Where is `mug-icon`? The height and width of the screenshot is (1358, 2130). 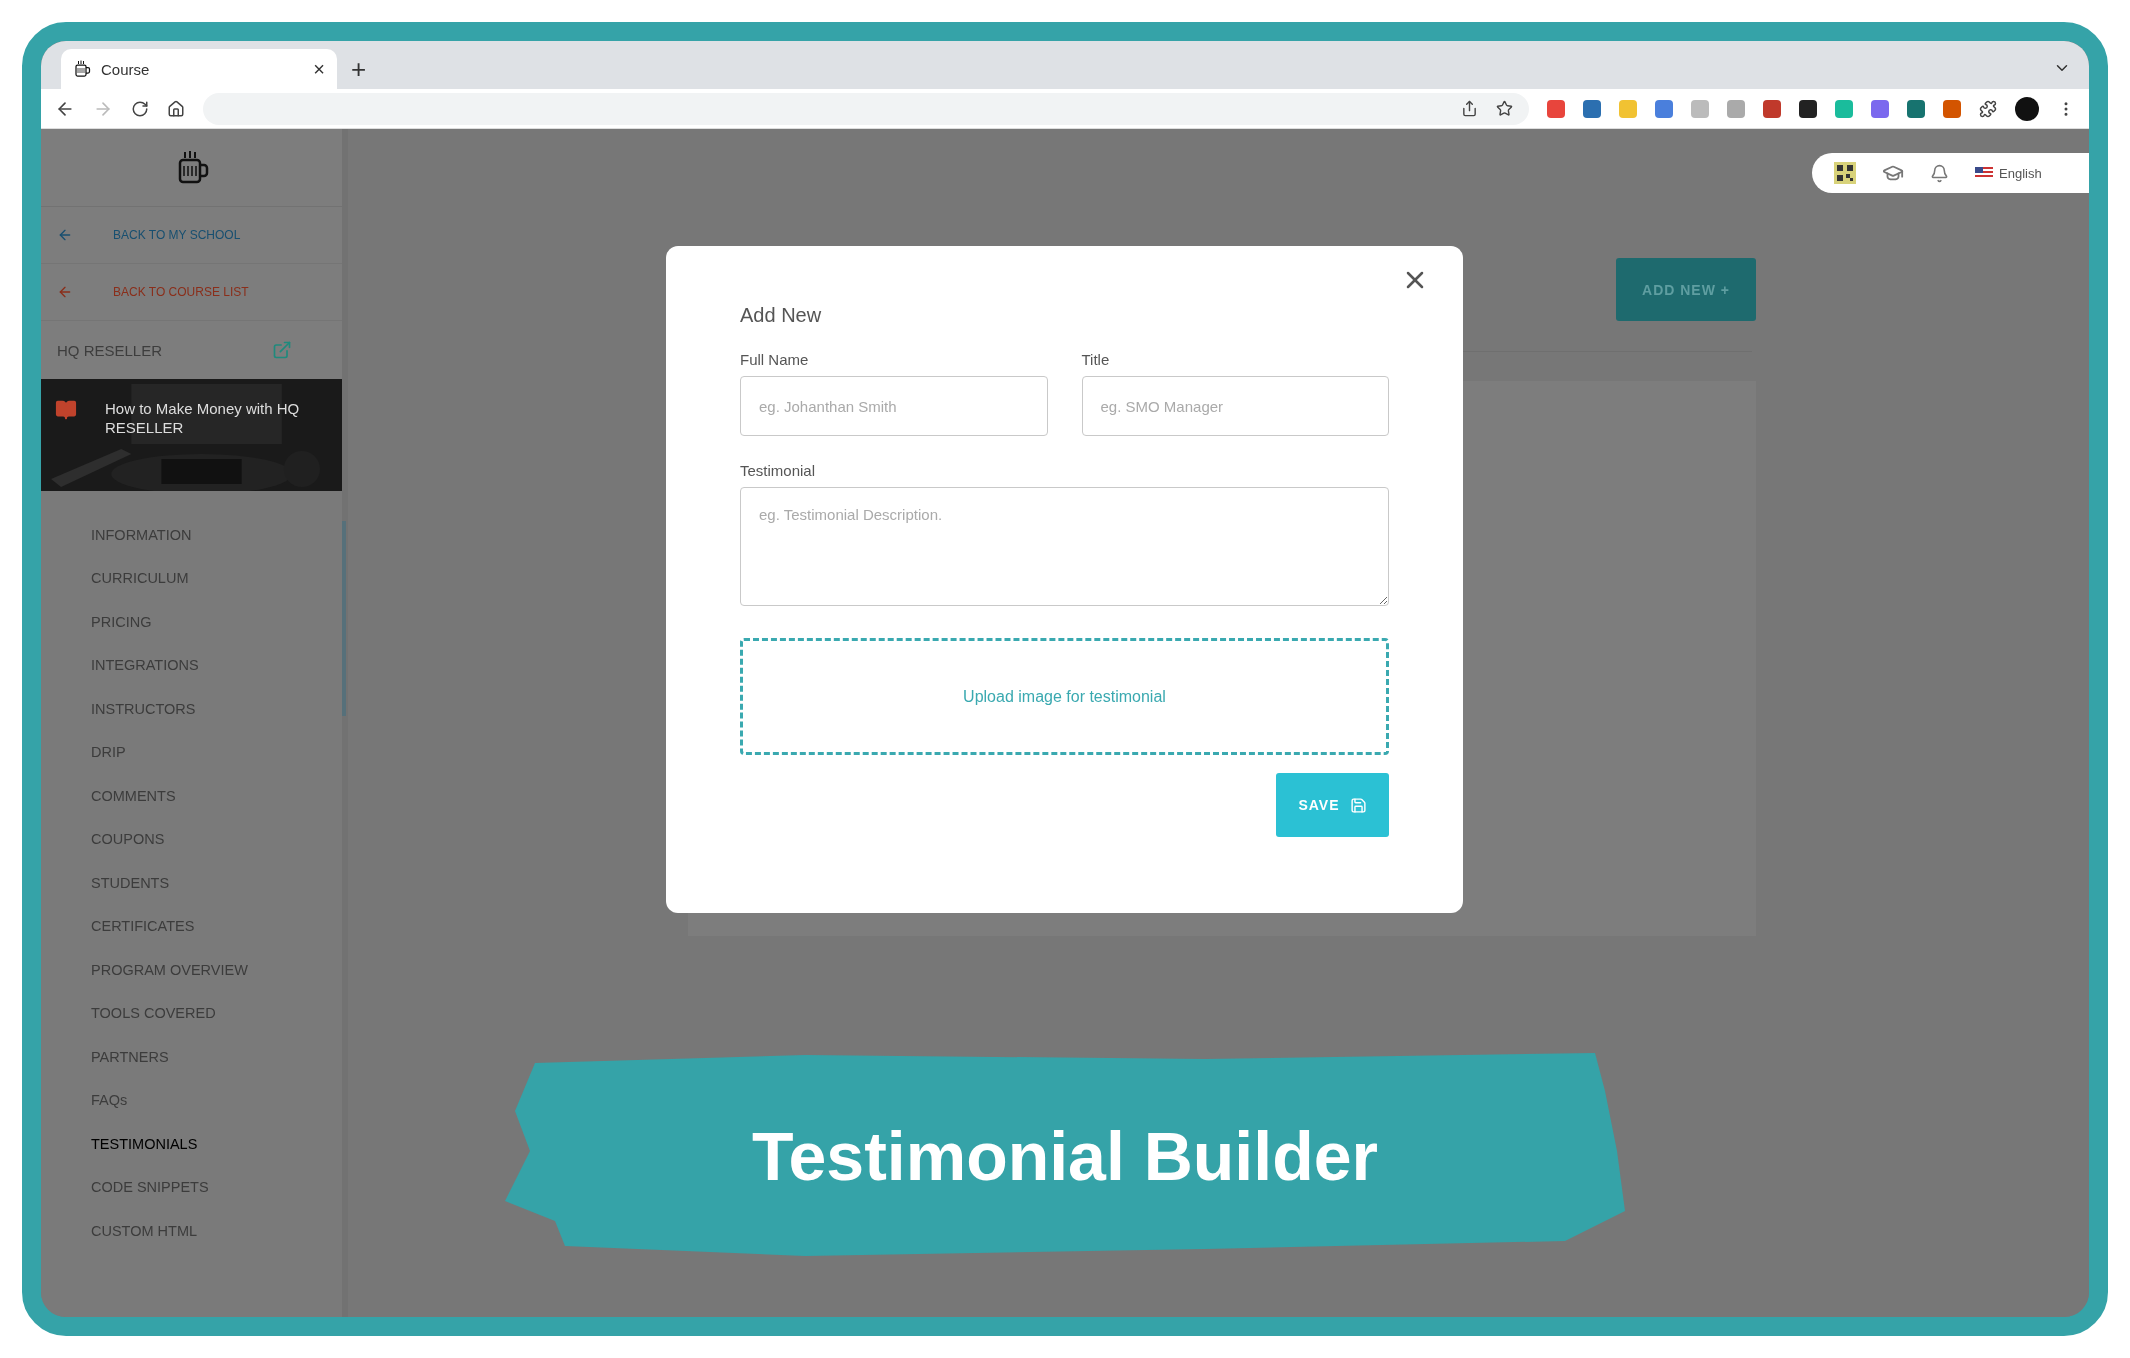
mug-icon is located at coordinates (82, 69).